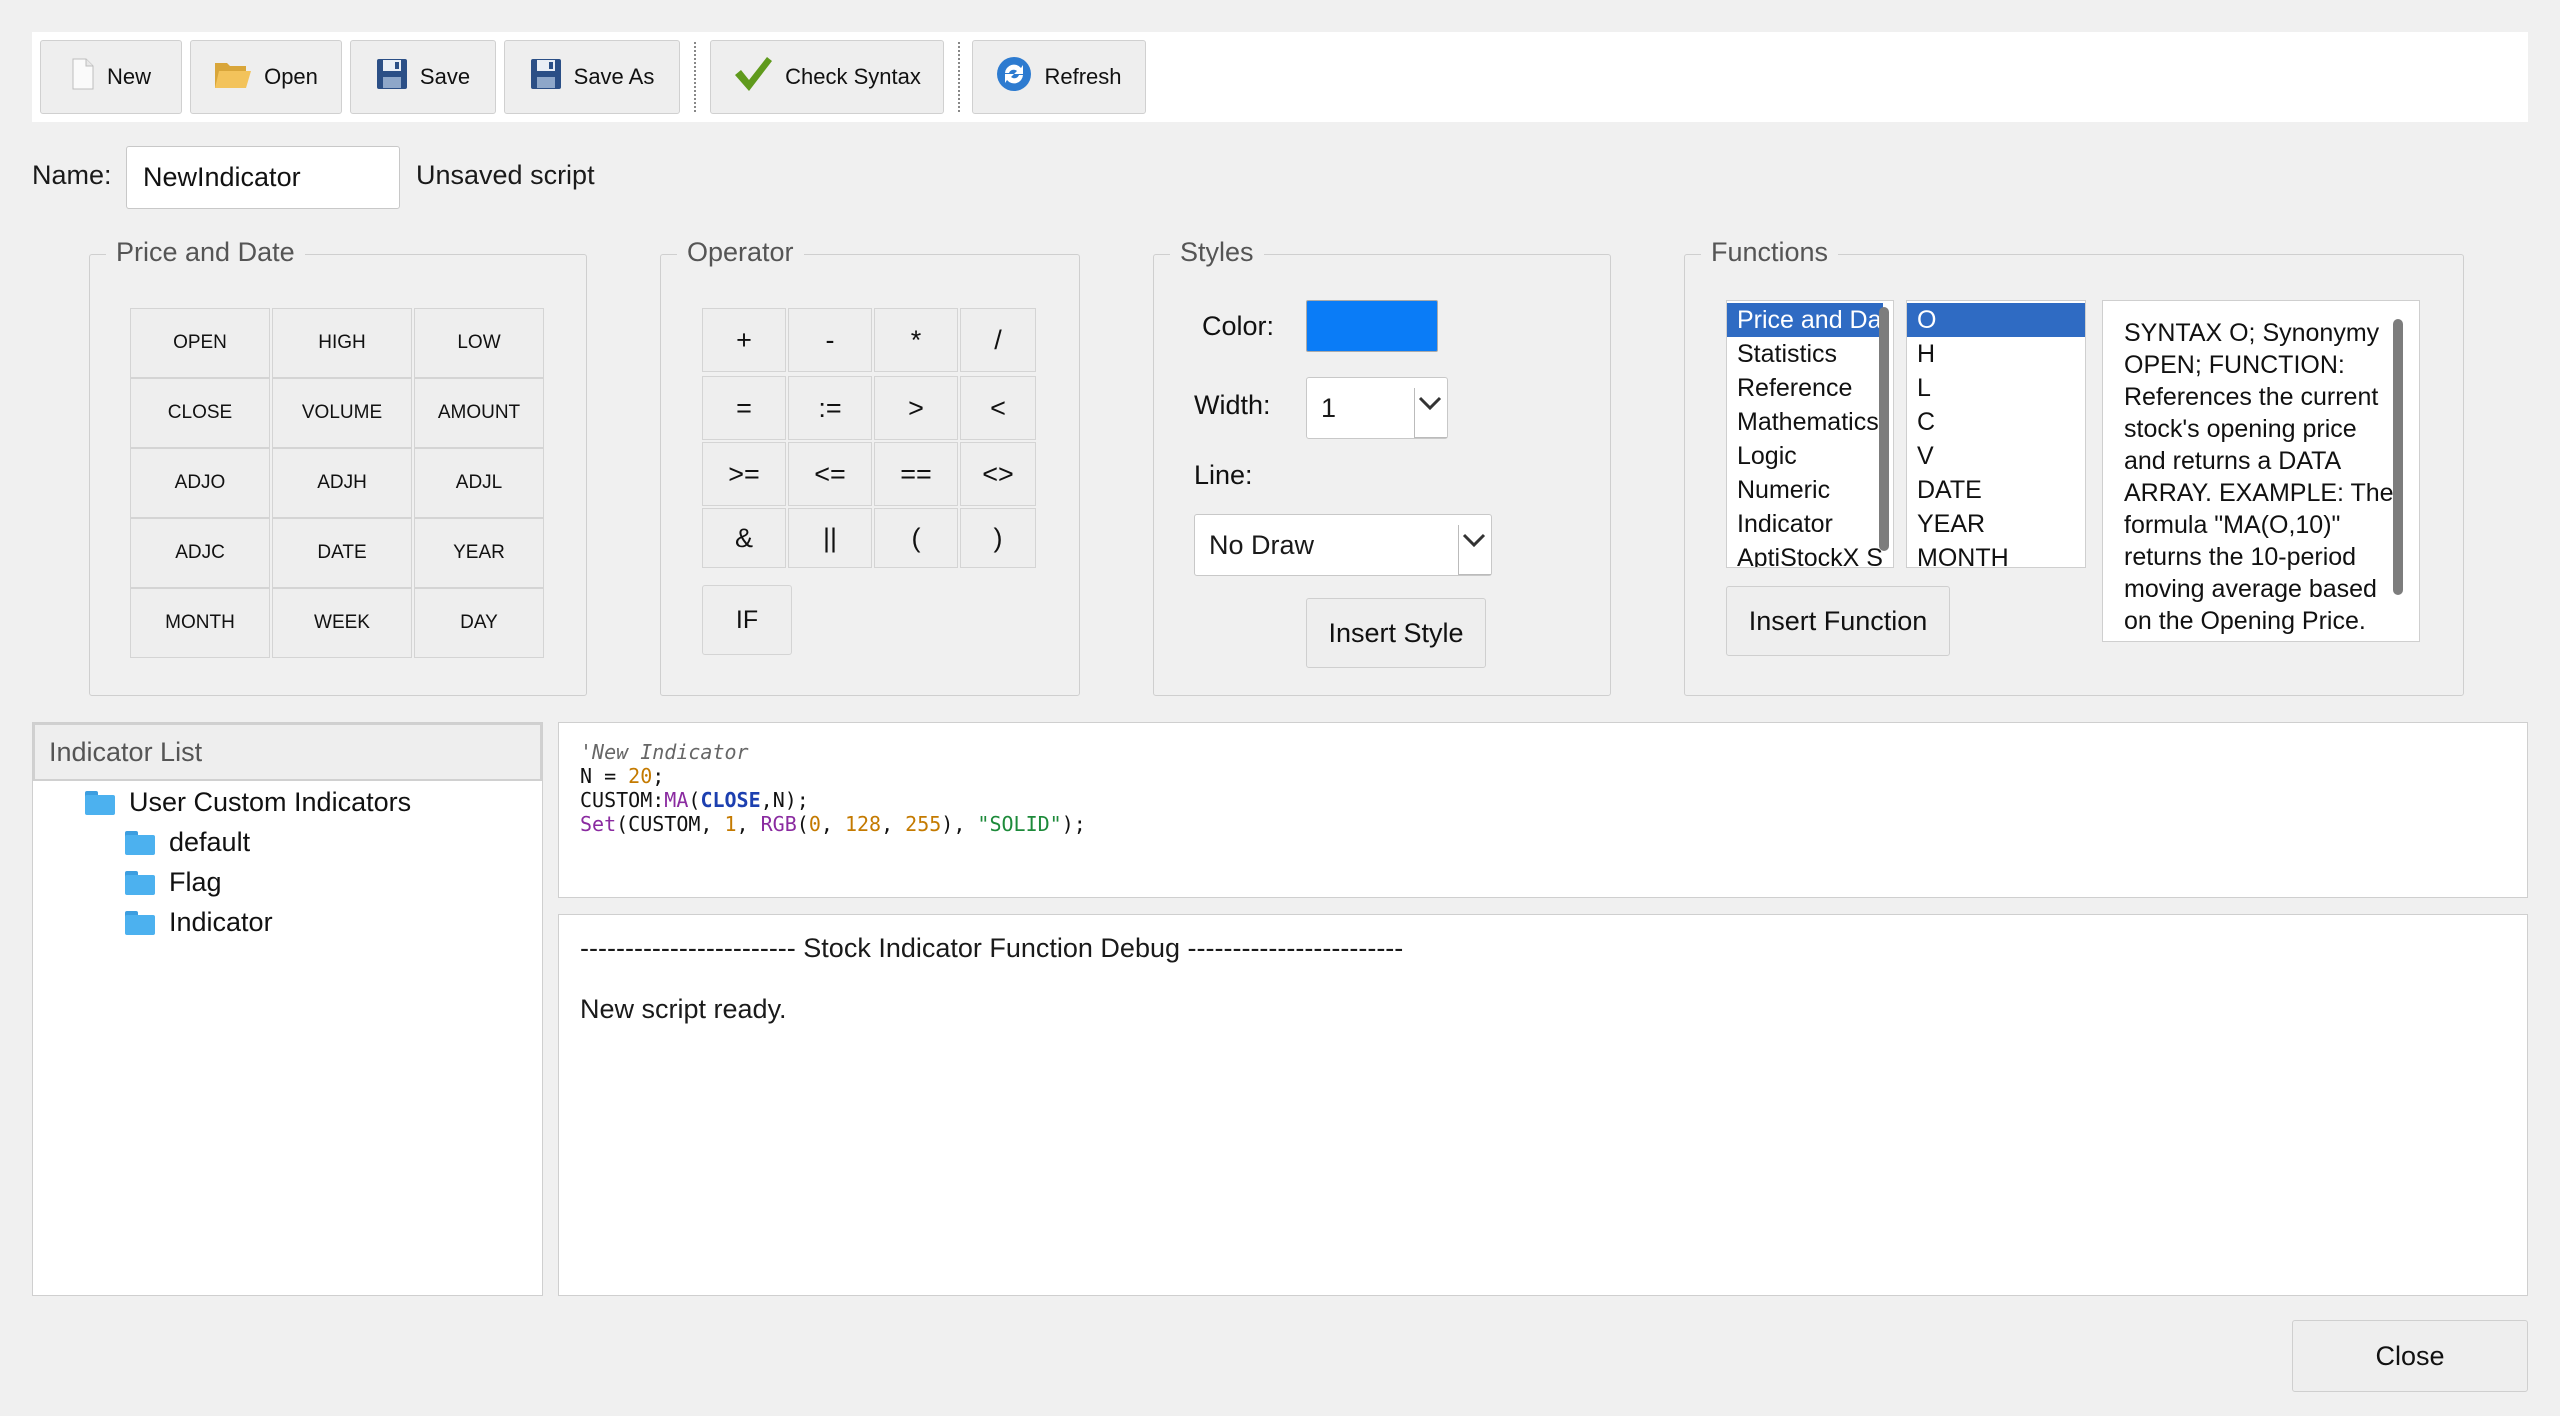  I want to click on operator-button: <=, so click(830, 474).